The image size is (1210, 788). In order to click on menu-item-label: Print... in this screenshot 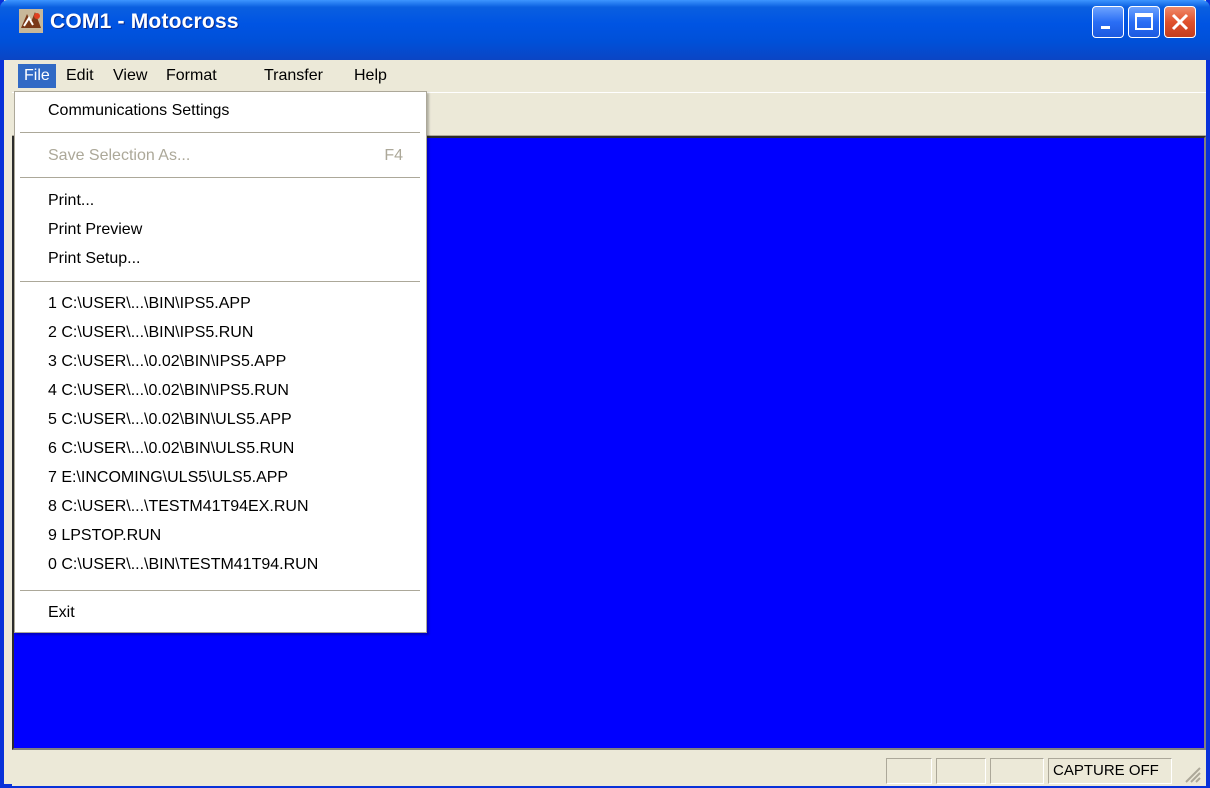, I will do `click(71, 200)`.